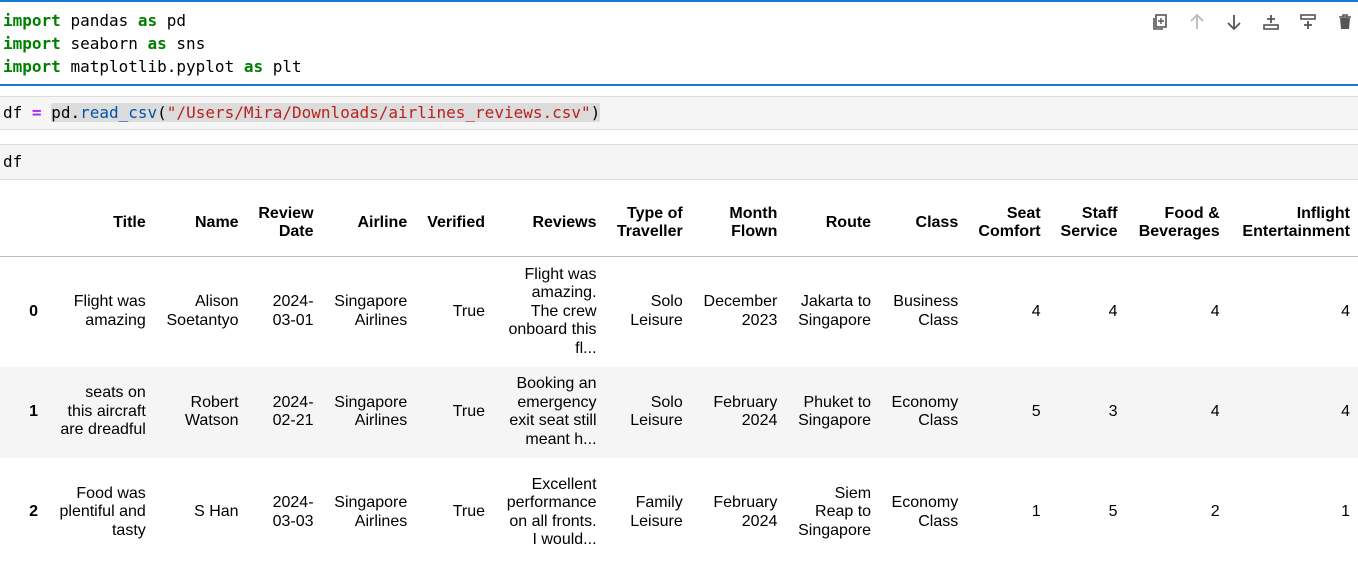  Describe the element at coordinates (835, 511) in the screenshot. I see `table-cell: Siem Reap to Singapore` at that location.